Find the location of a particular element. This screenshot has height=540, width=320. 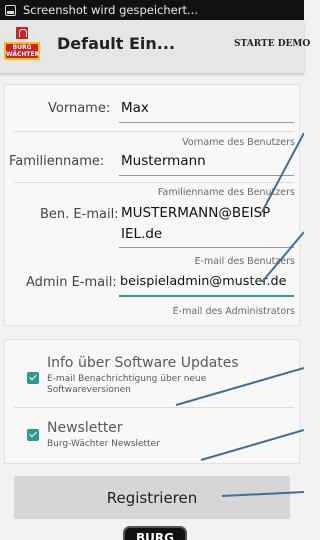

lock-icon is located at coordinates (22, 33).